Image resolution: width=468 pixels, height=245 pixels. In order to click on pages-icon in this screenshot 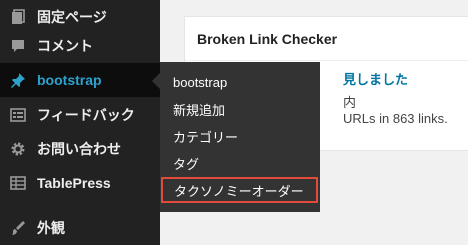, I will do `click(18, 17)`.